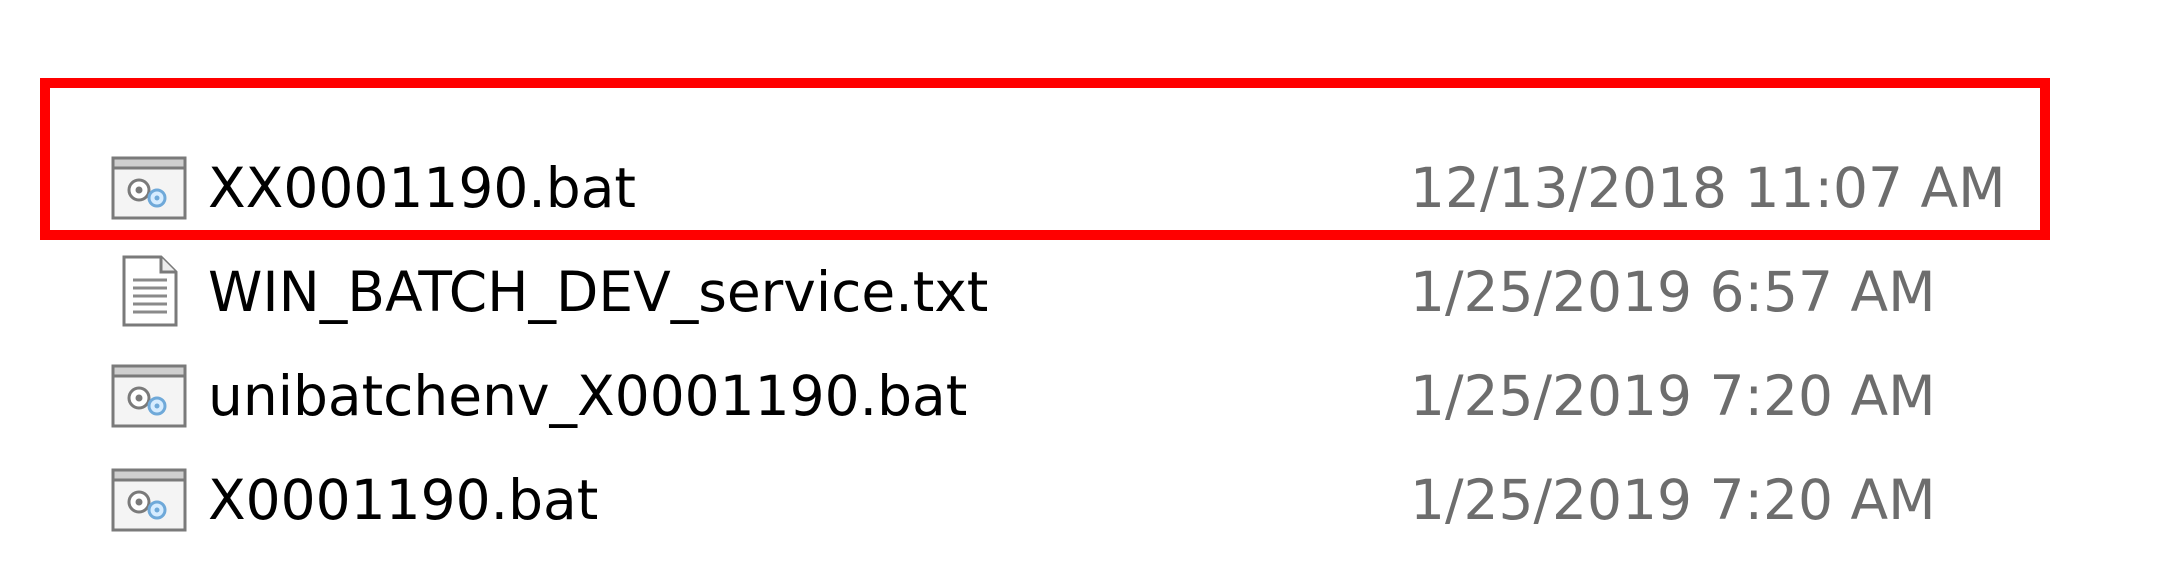  What do you see at coordinates (1673, 292) in the screenshot?
I see `file-date-modified: 1/25/2019 6:57 AM` at bounding box center [1673, 292].